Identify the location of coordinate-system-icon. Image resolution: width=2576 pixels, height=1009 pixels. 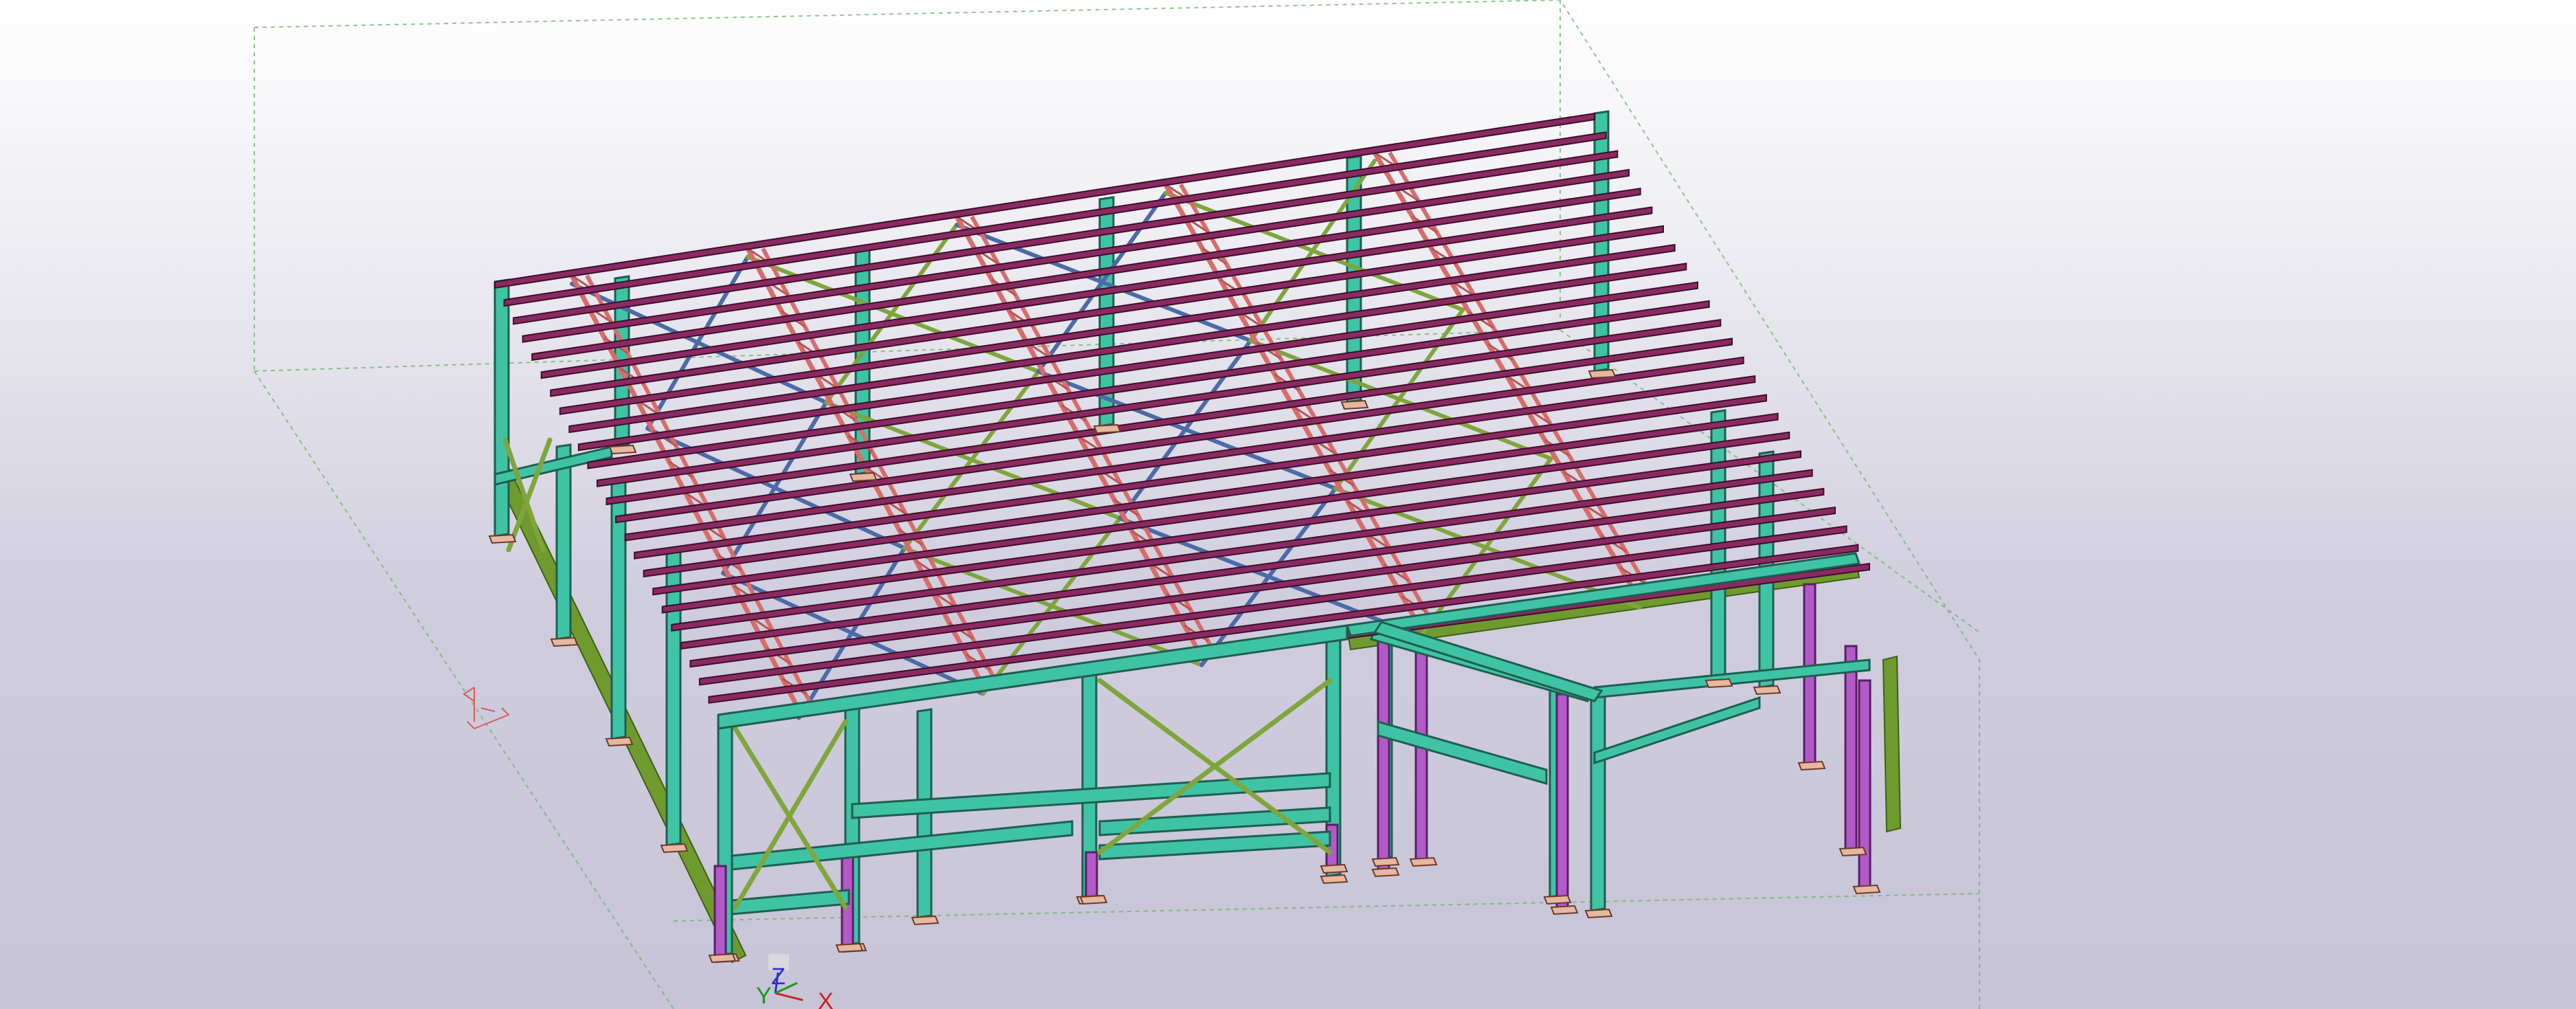
(486, 708).